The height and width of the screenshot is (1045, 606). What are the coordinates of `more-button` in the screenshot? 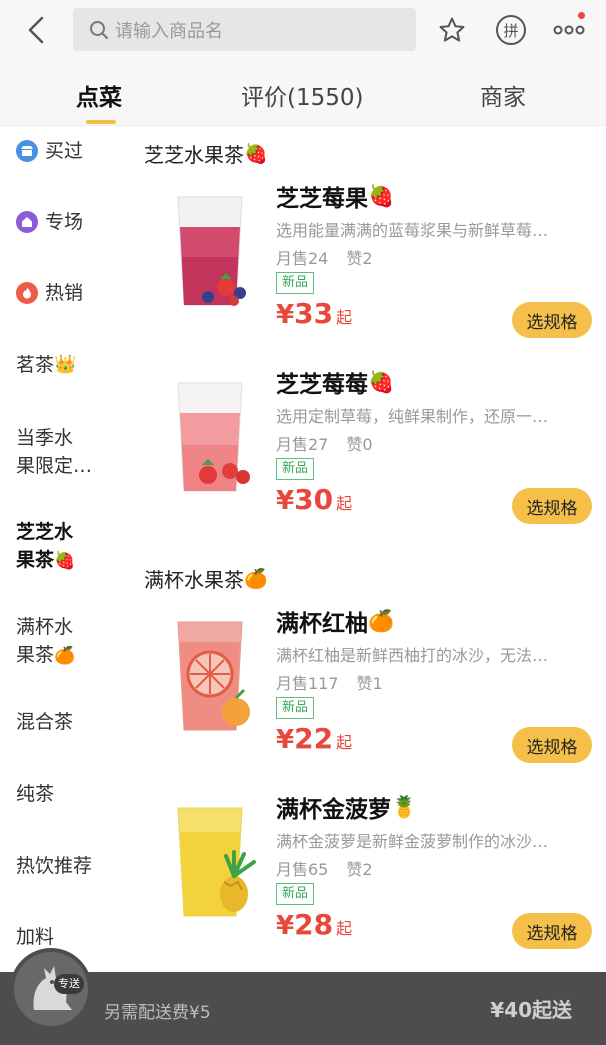 It's located at (569, 30).